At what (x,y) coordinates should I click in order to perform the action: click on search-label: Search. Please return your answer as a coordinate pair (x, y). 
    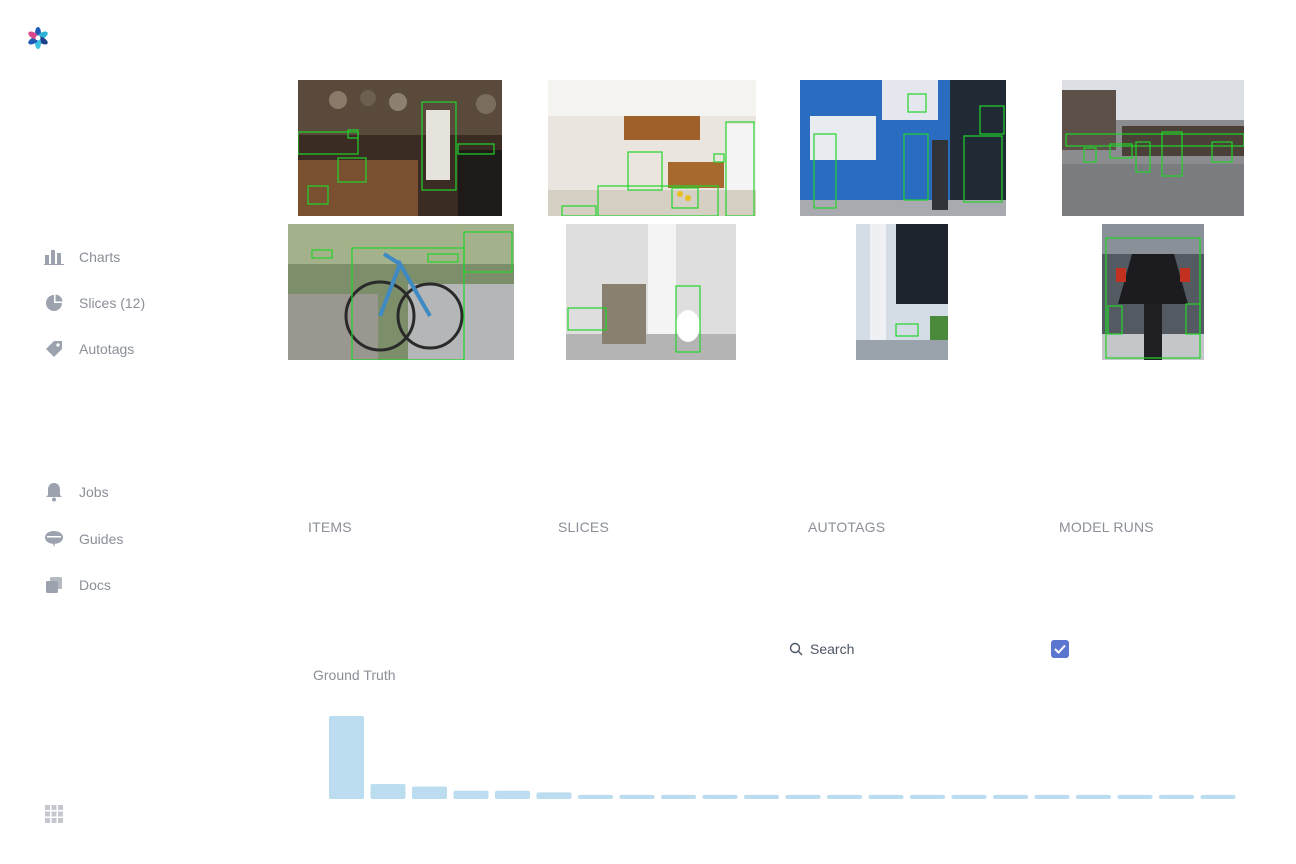
    Looking at the image, I should click on (832, 649).